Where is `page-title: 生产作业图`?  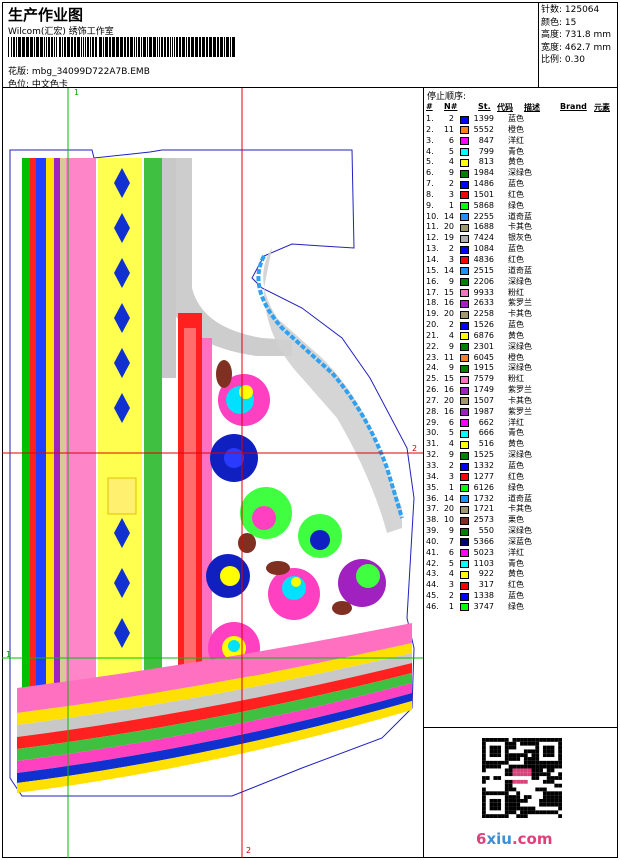
page-title: 生产作业图 is located at coordinates (46, 15).